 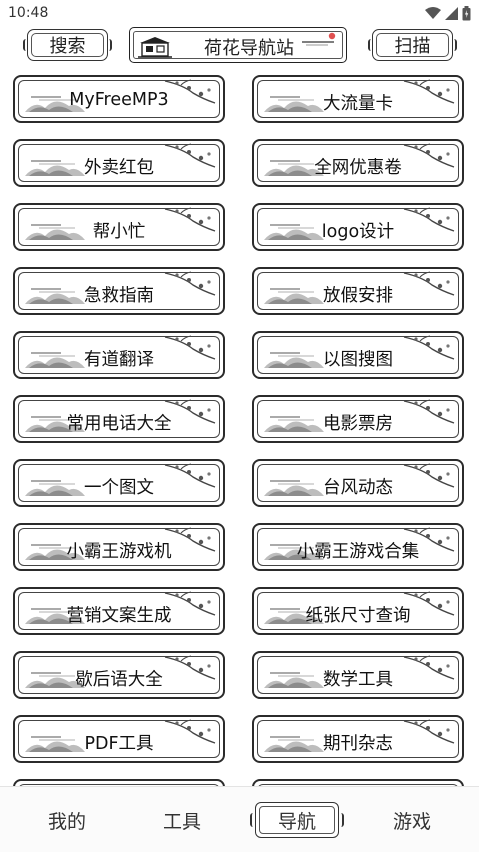 I want to click on nav-item-games: 游戏, so click(x=412, y=820).